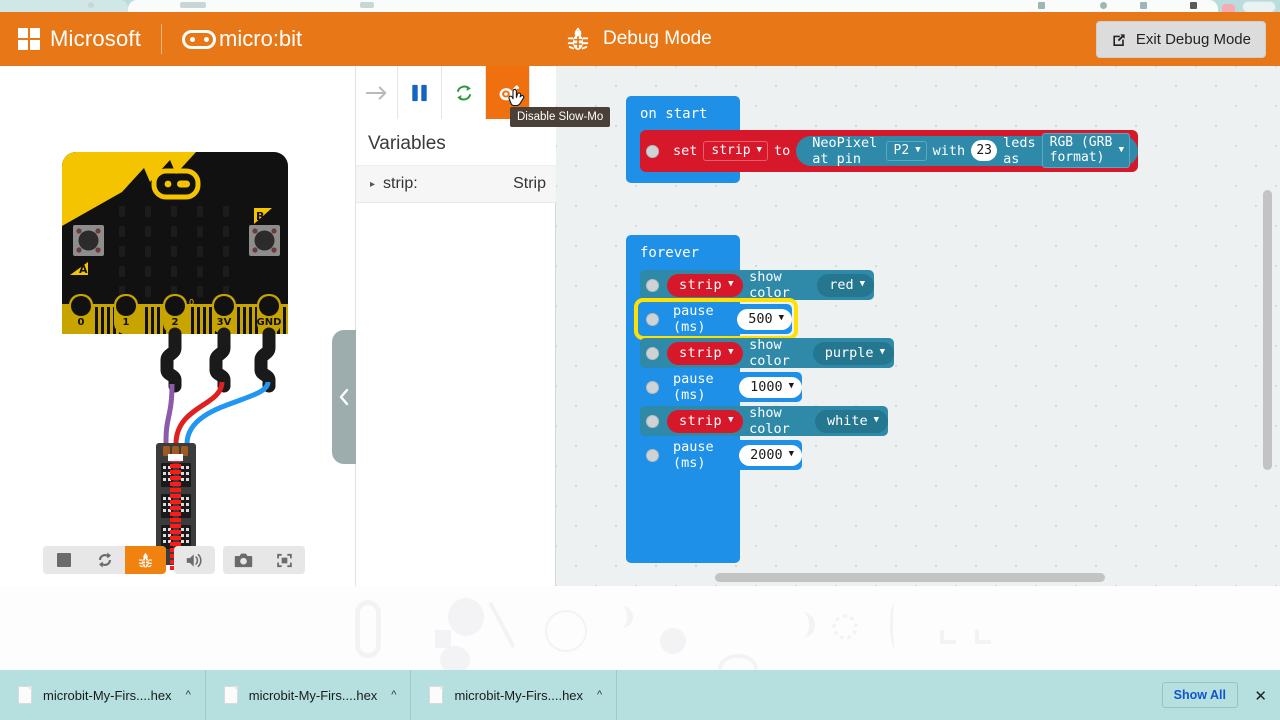 The image size is (1280, 720). What do you see at coordinates (126, 322) in the screenshot?
I see `svg-text: 1` at bounding box center [126, 322].